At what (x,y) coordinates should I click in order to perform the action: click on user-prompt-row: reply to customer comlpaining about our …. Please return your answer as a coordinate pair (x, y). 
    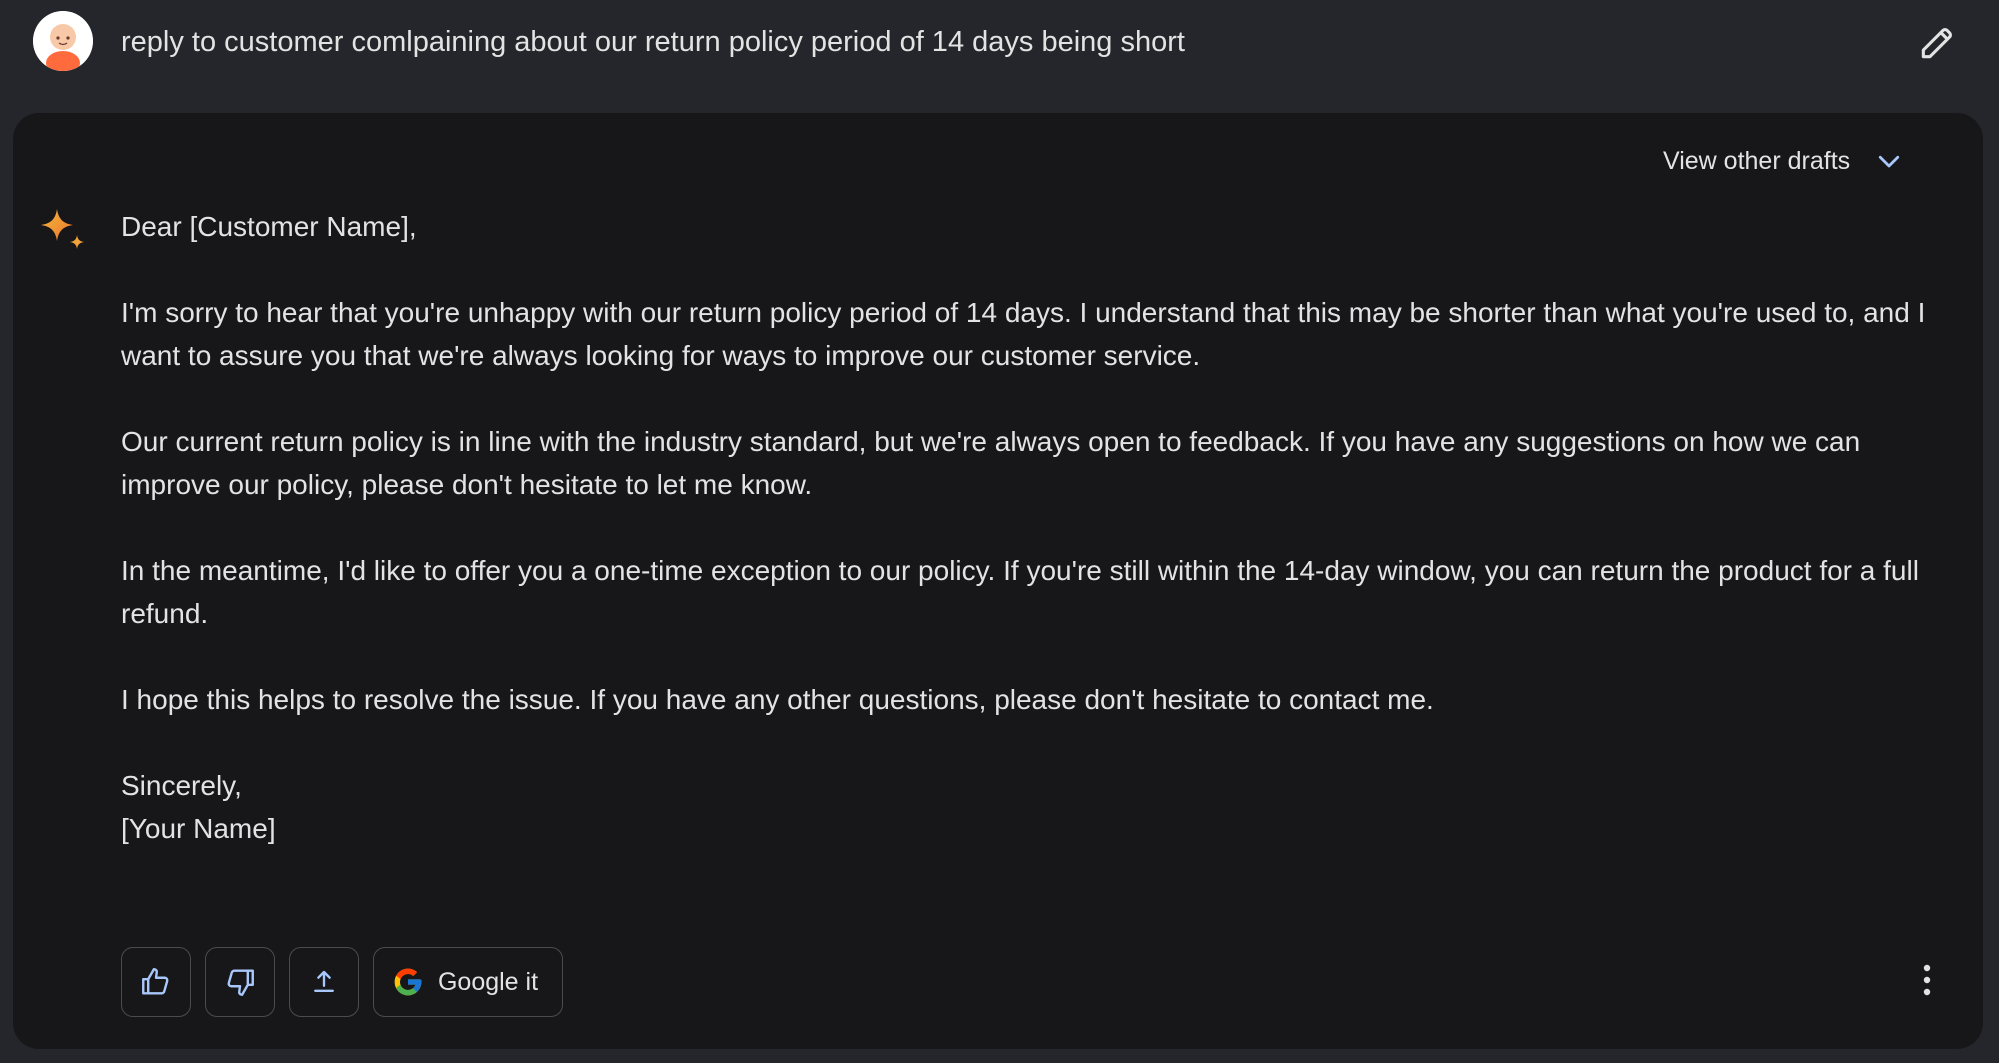
    Looking at the image, I should click on (999, 50).